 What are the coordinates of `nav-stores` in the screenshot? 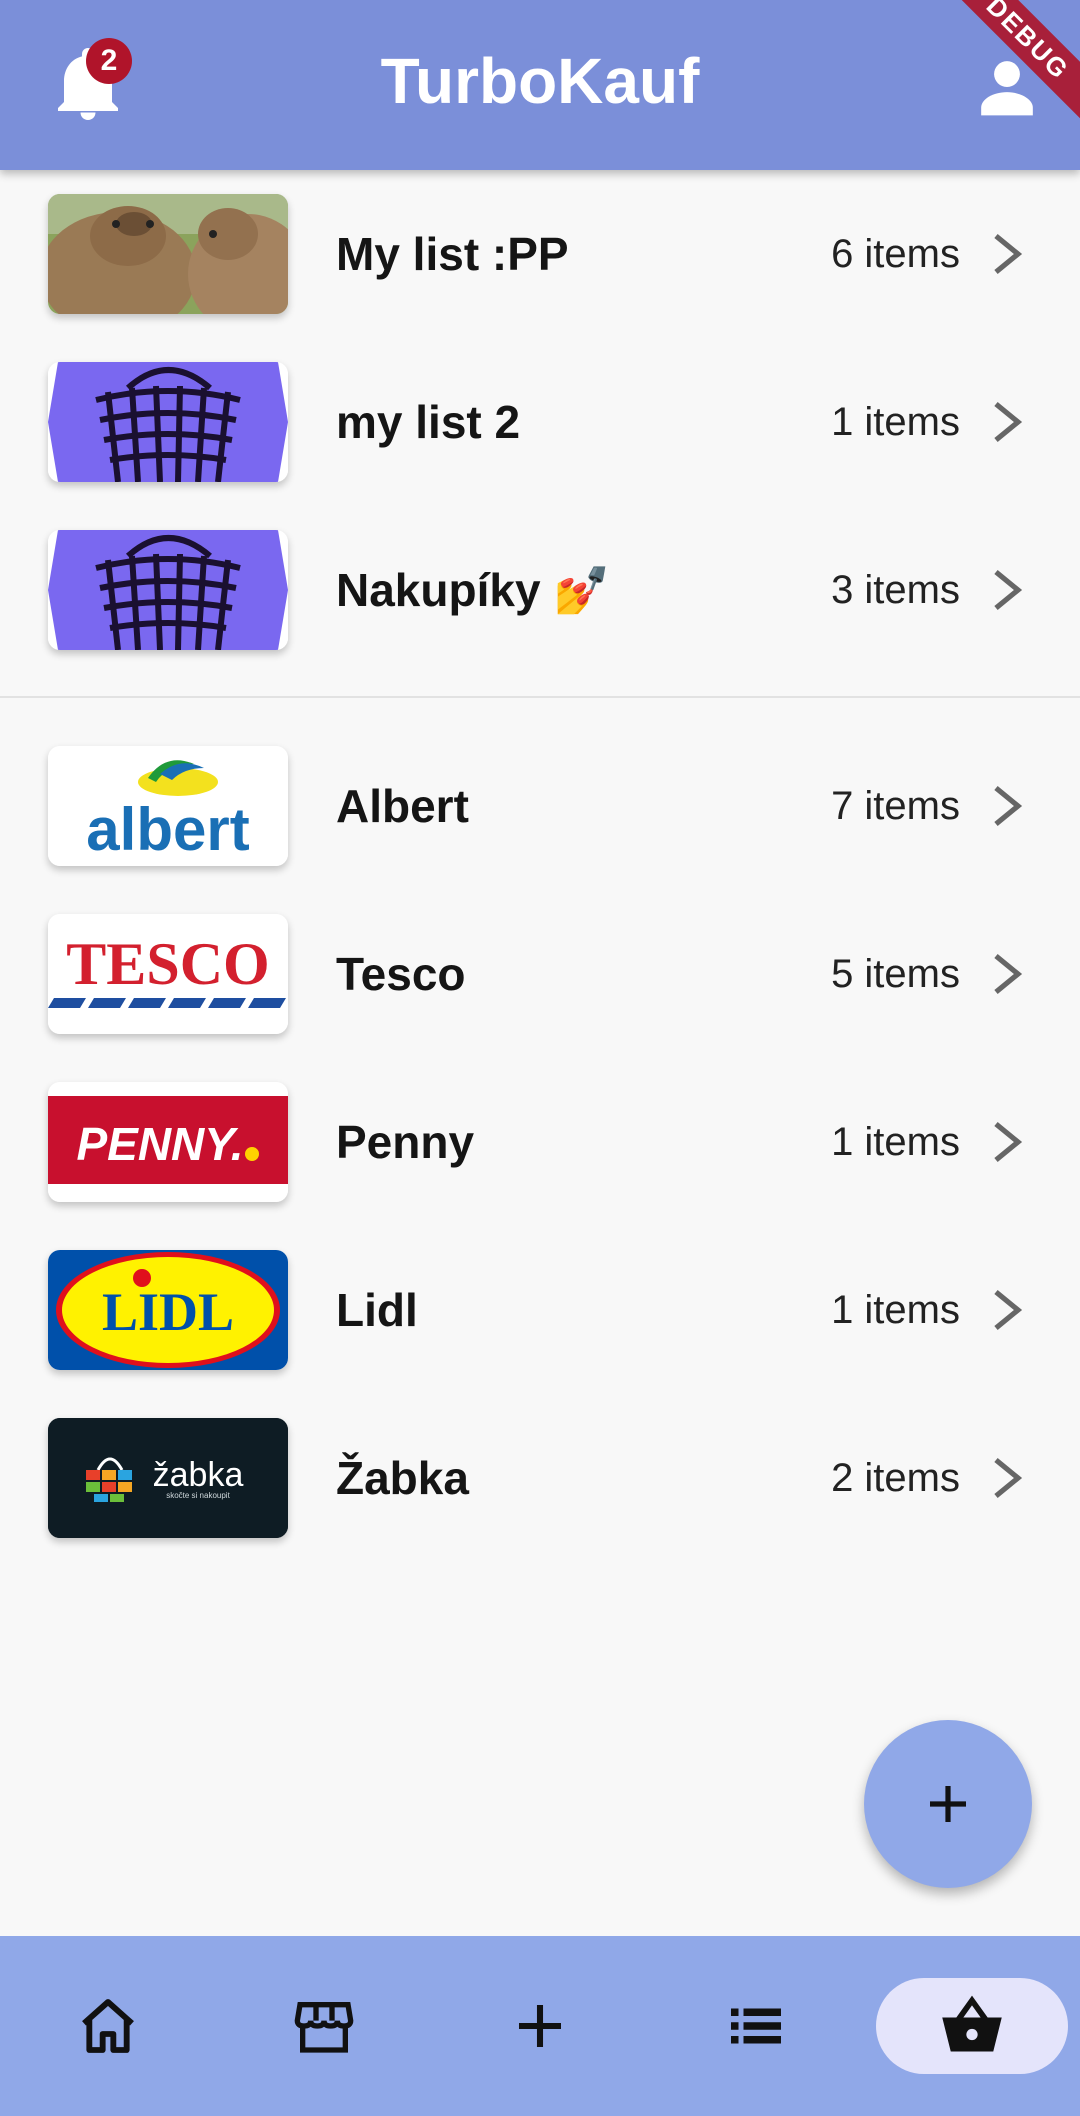 It's located at (324, 2026).